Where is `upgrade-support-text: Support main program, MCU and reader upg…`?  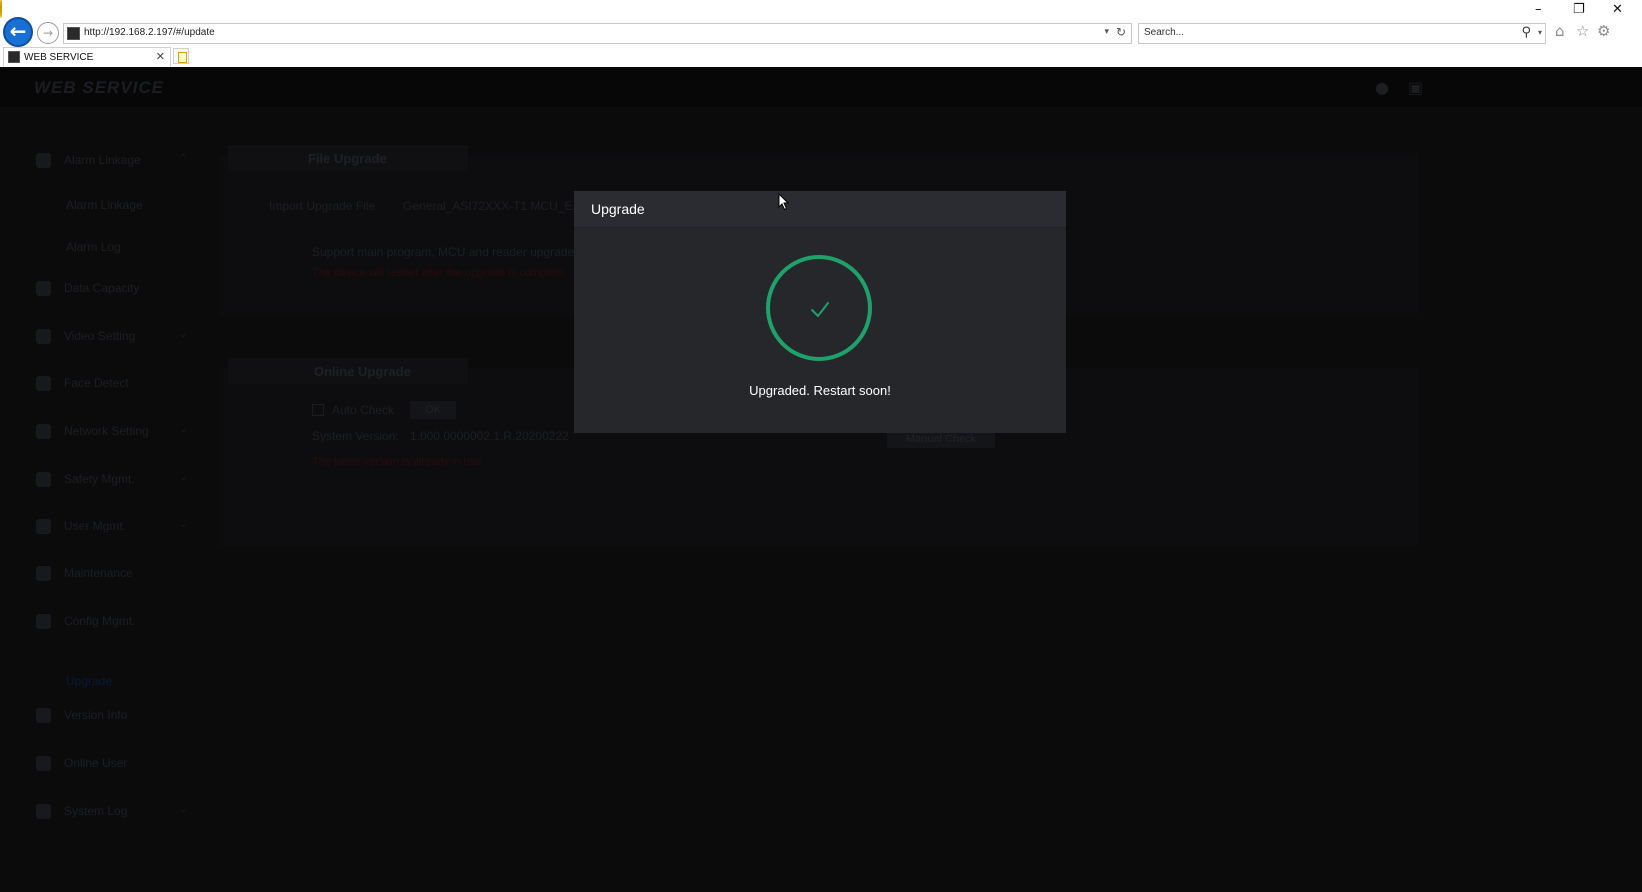 upgrade-support-text: Support main program, MCU and reader upg… is located at coordinates (445, 252).